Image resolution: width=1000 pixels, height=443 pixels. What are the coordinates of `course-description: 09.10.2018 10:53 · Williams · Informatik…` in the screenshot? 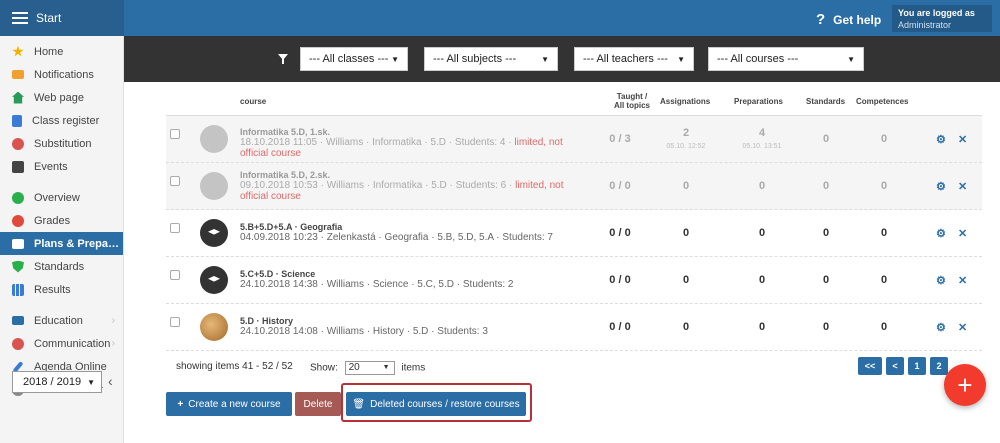 It's located at (410, 191).